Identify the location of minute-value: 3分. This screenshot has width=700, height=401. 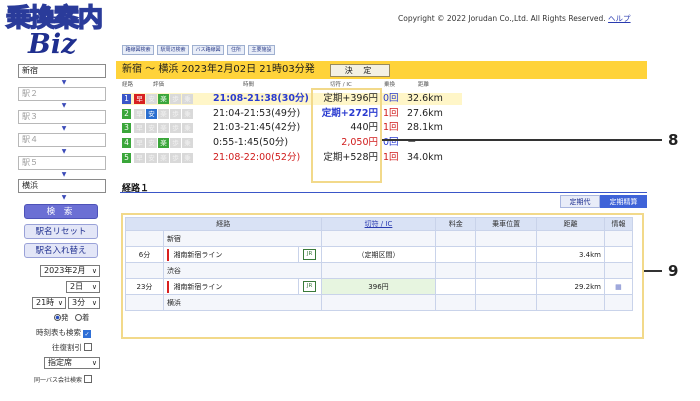
(79, 302).